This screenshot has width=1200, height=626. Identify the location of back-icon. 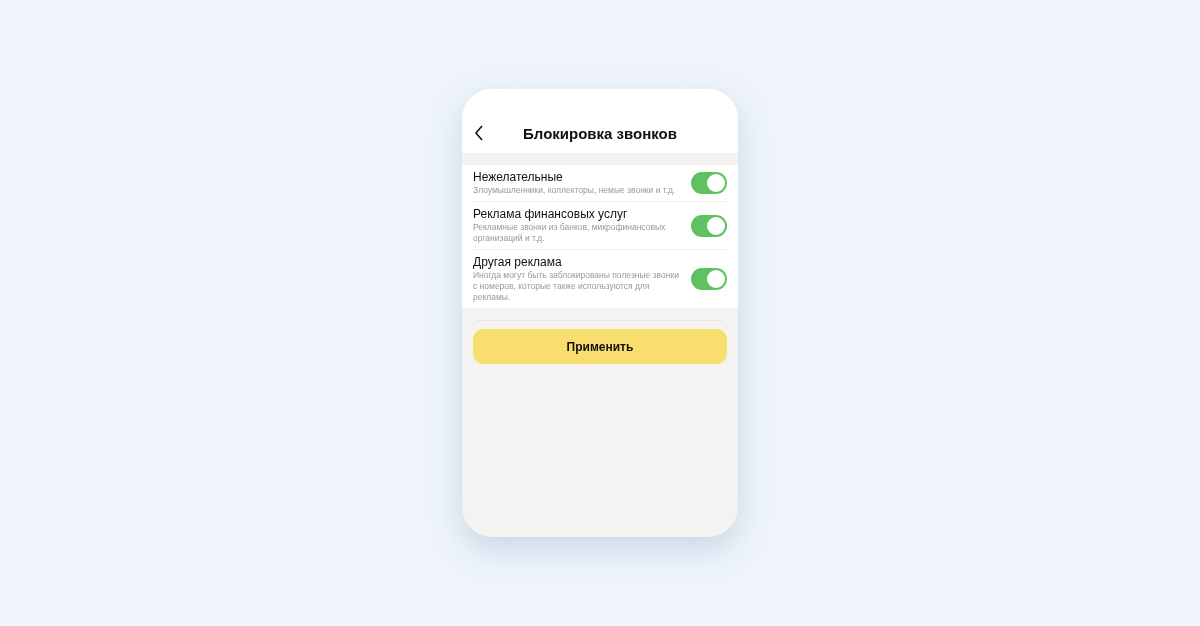
(479, 133).